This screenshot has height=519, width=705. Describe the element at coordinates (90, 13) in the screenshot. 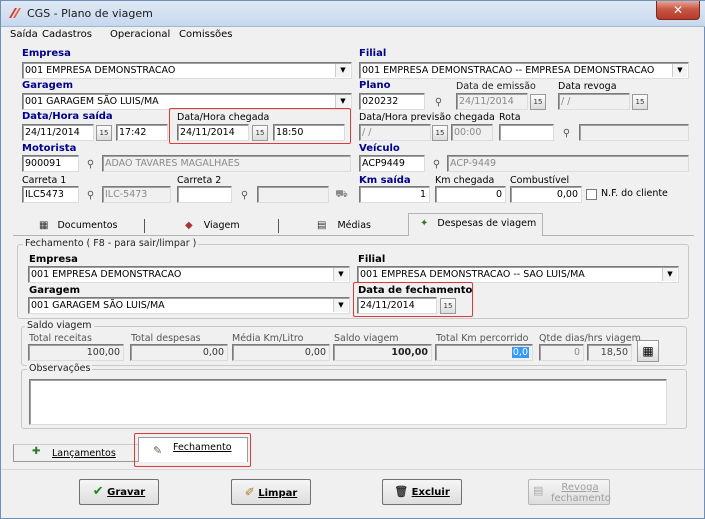

I see `window-title: CGS - Plano de viagem` at that location.